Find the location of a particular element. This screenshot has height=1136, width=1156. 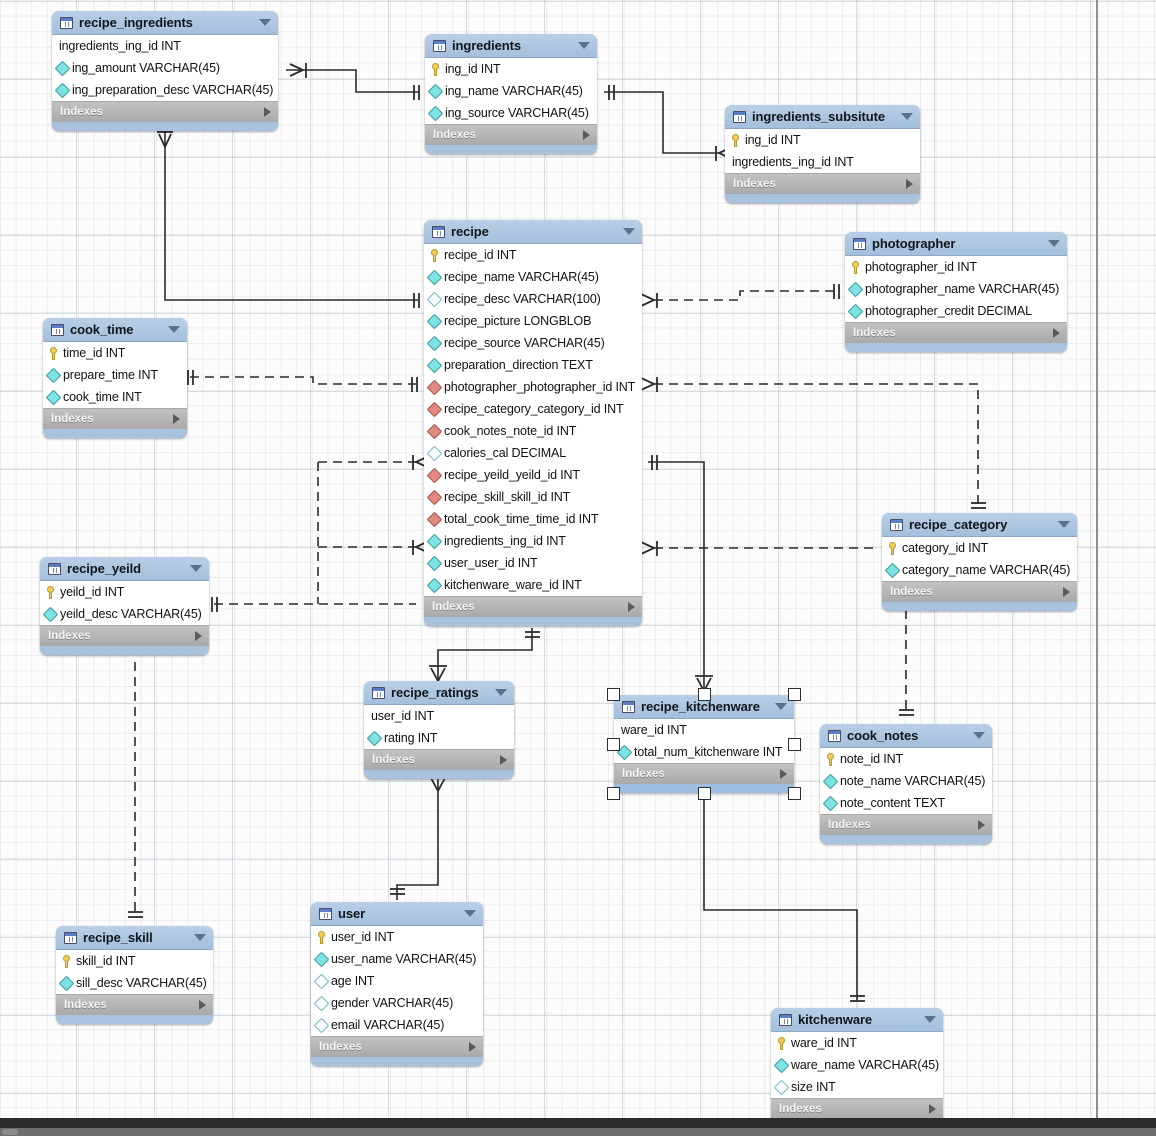

table-column: calories_cal DECIMAL is located at coordinates (533, 453).